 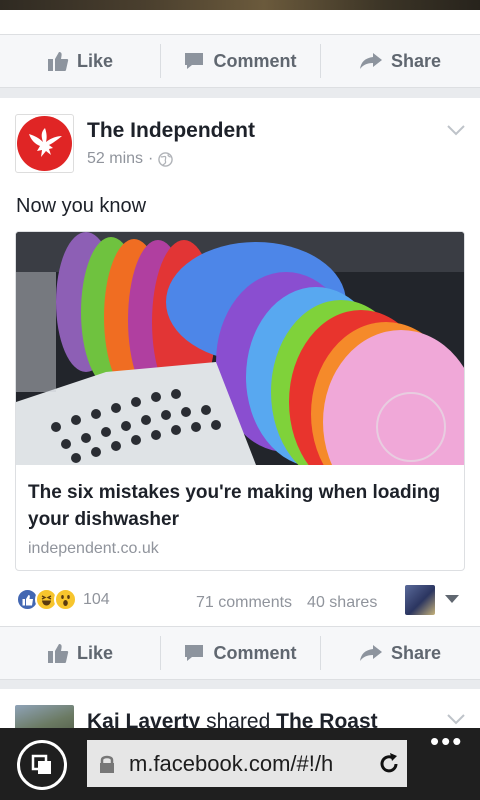 I want to click on viewer-avatar, so click(x=420, y=600).